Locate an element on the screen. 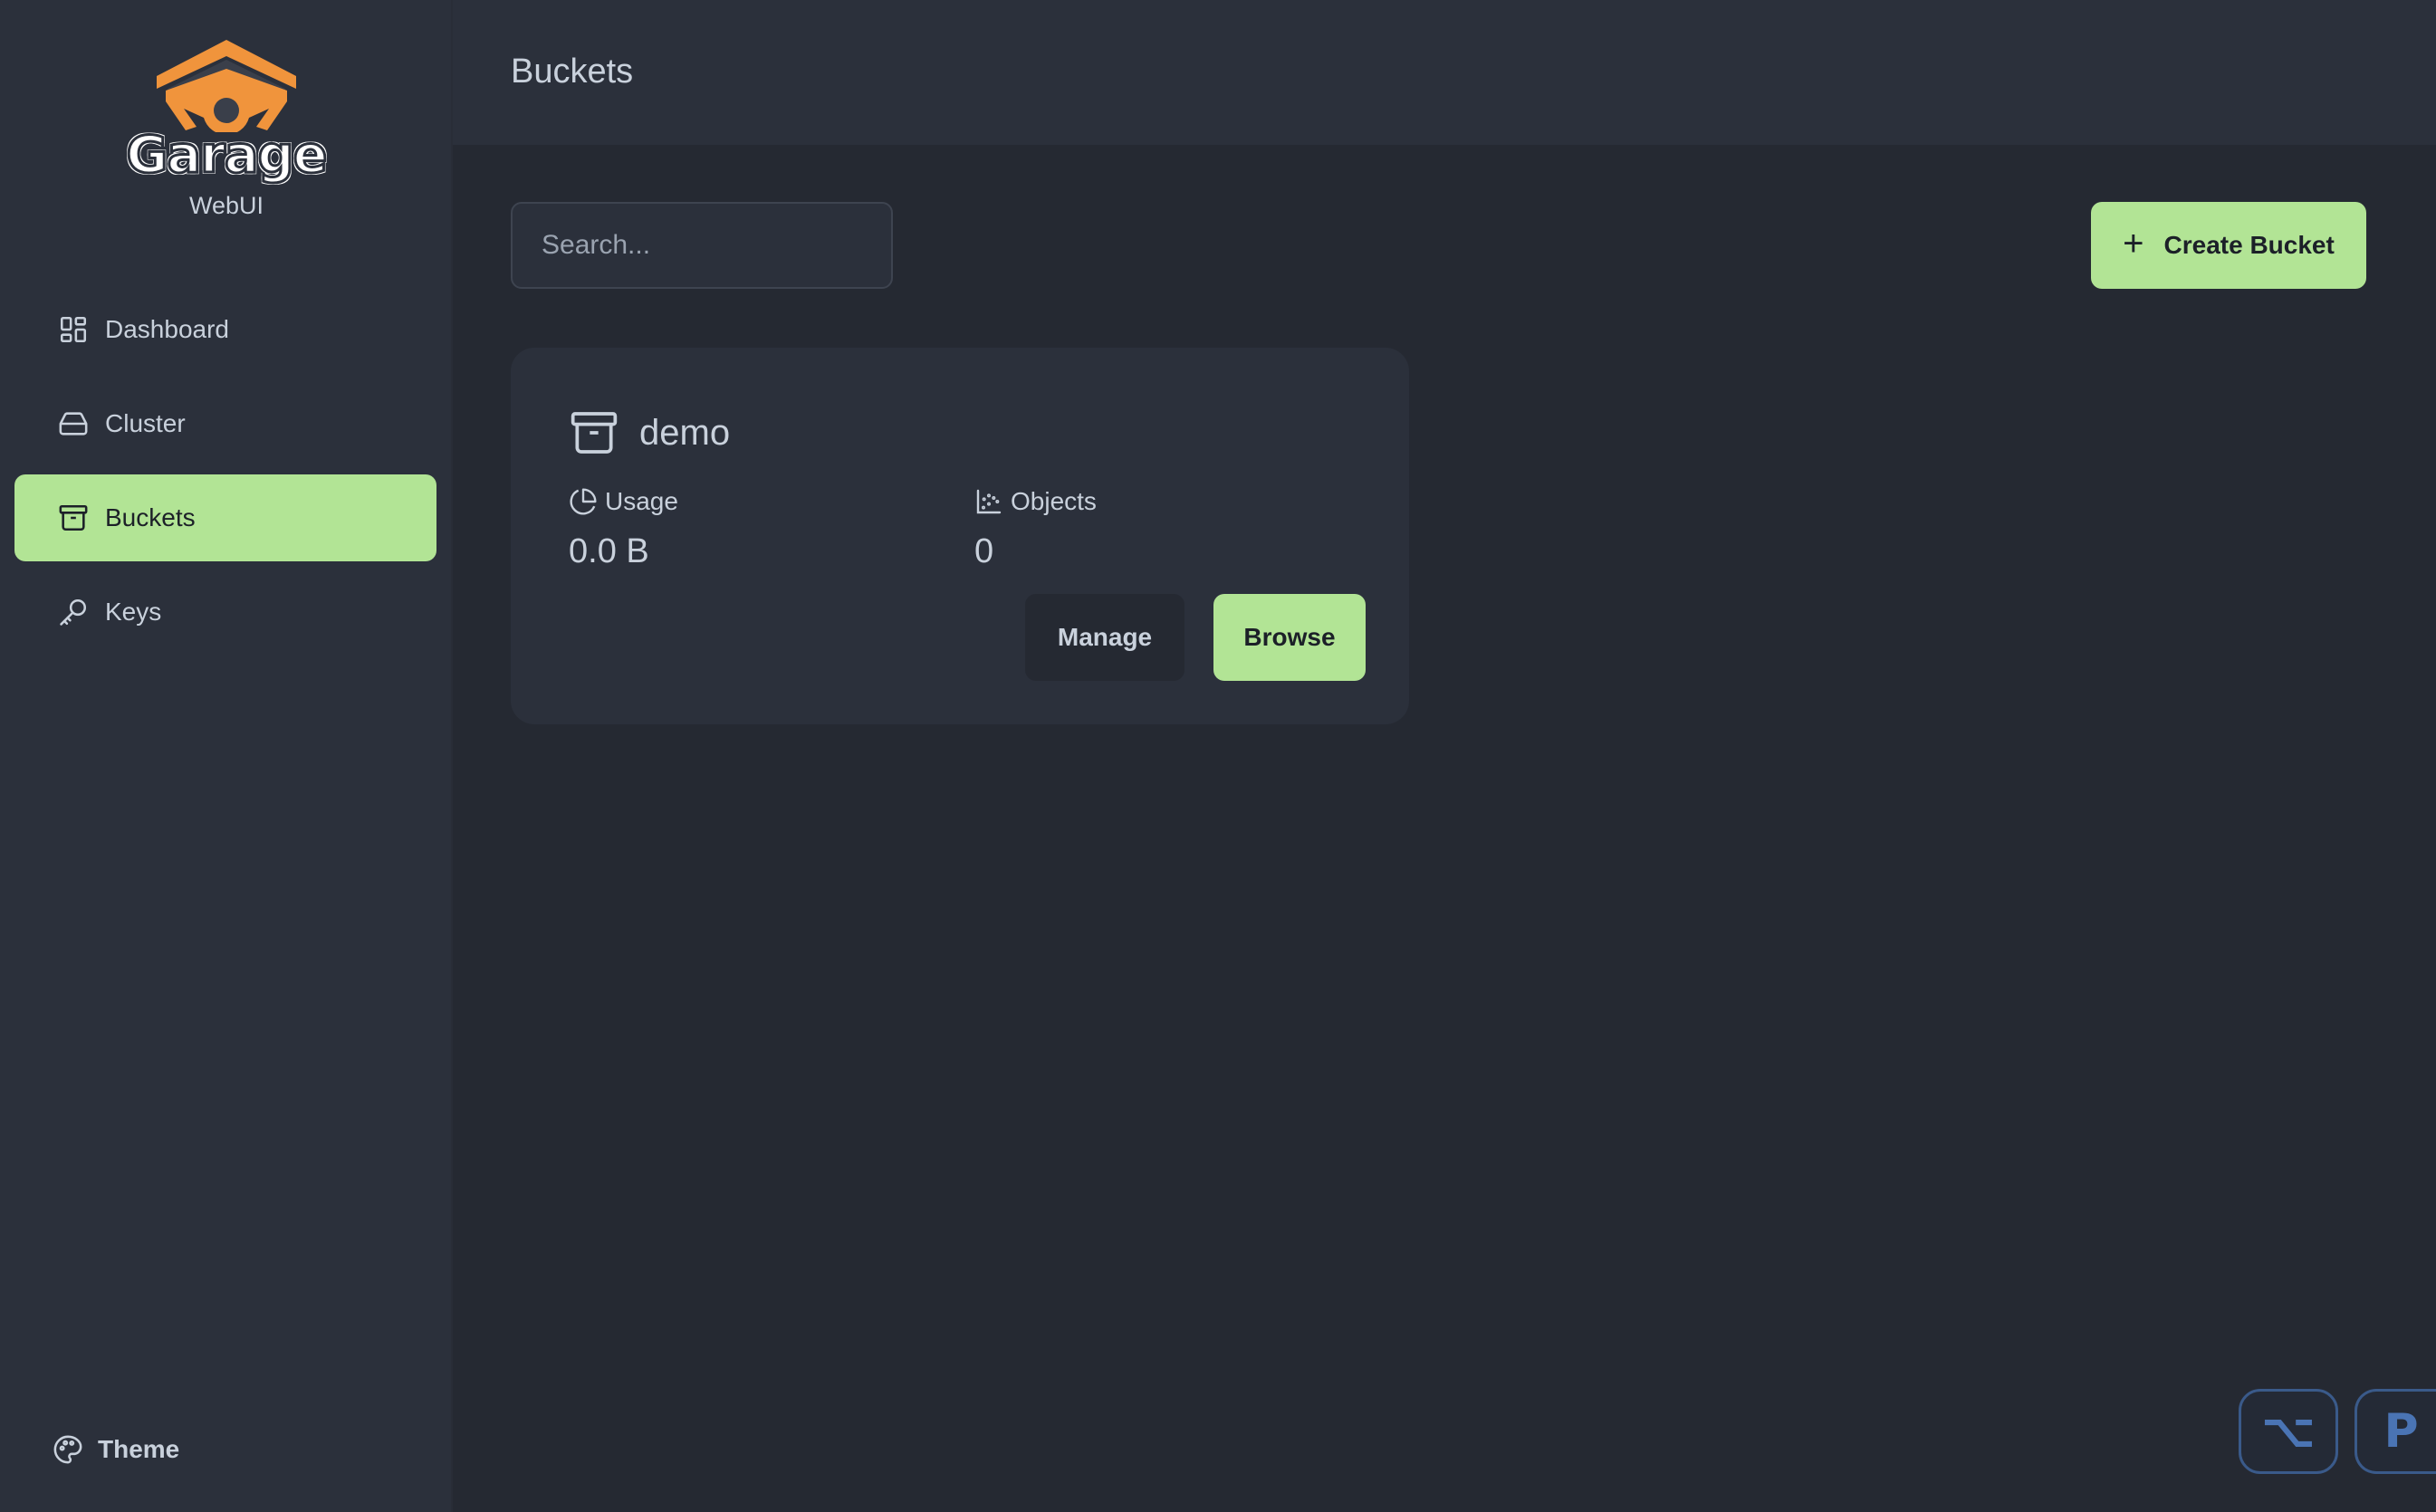  browse-button: Browse is located at coordinates (1289, 637).